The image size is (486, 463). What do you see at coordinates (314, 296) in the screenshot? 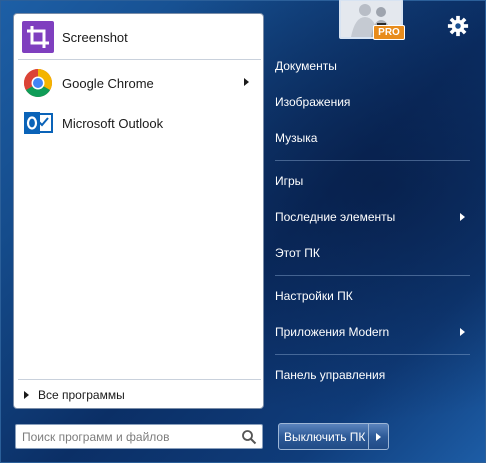
I see `right-menu-label: Настройки ПК` at bounding box center [314, 296].